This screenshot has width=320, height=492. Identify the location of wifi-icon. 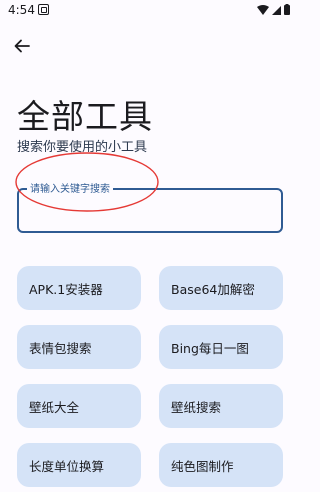
(263, 10).